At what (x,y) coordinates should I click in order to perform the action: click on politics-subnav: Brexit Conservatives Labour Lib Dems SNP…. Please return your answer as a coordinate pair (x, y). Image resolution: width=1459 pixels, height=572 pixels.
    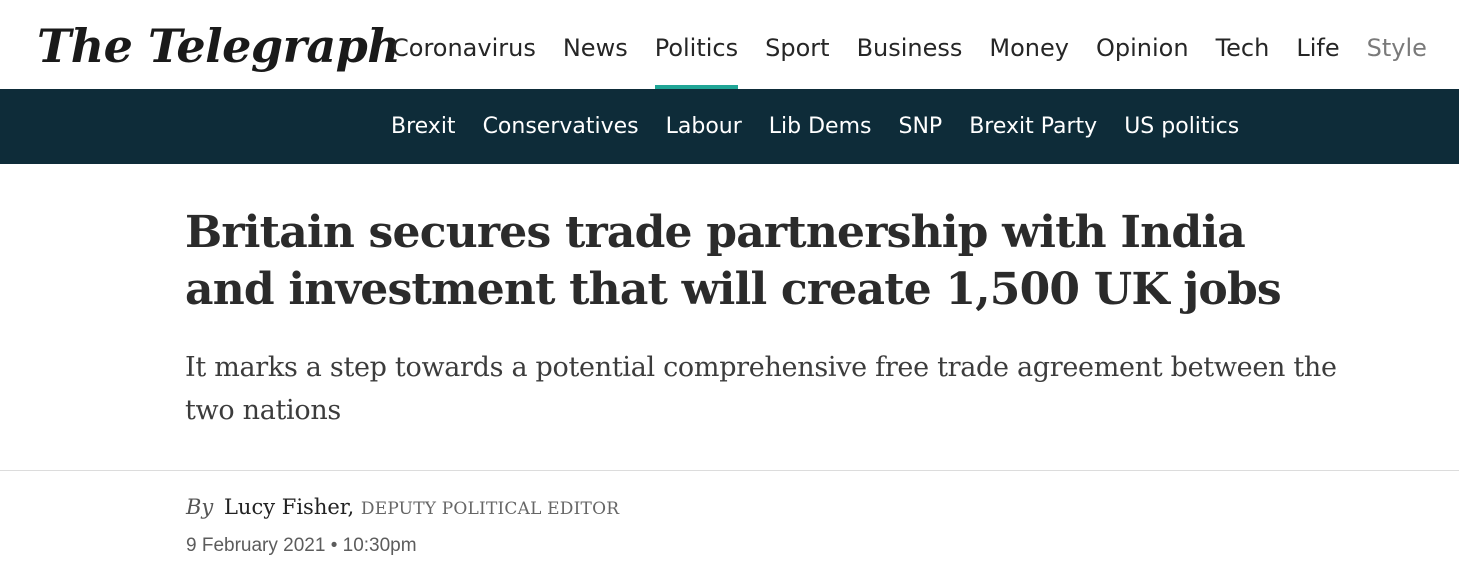
    Looking at the image, I should click on (729, 126).